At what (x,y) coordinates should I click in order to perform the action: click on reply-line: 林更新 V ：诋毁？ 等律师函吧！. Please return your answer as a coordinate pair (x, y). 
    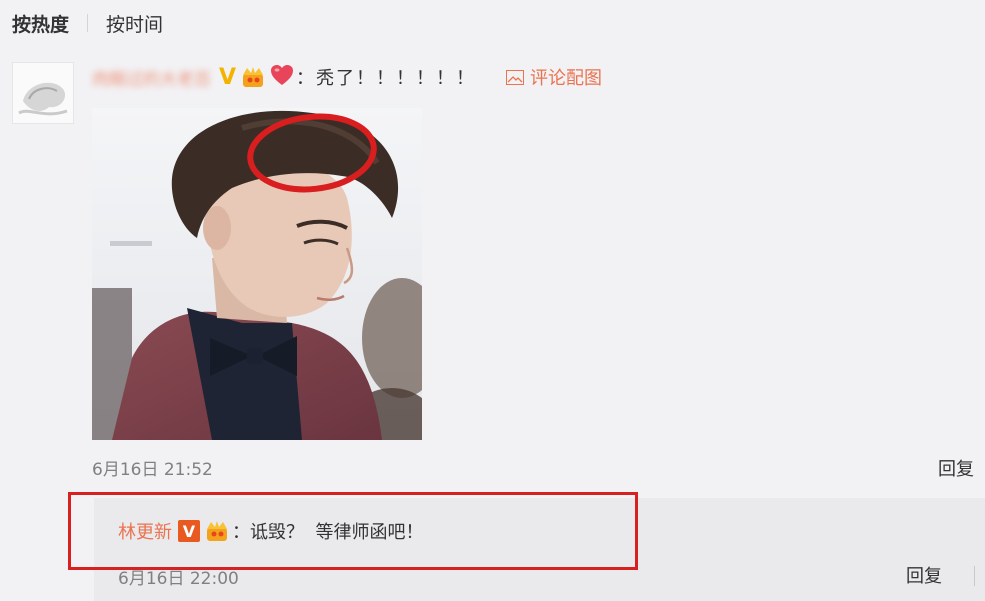
    Looking at the image, I should click on (270, 531).